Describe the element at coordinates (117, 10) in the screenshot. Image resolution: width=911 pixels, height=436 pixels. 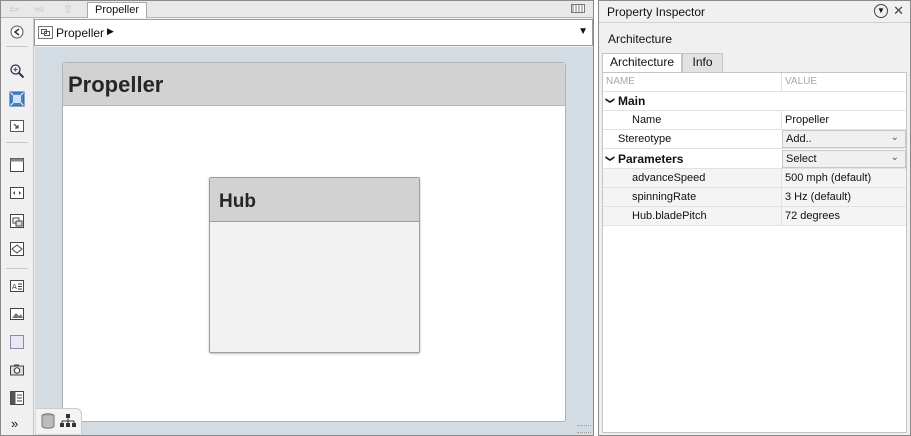
I see `tab-propeller: Propeller` at that location.